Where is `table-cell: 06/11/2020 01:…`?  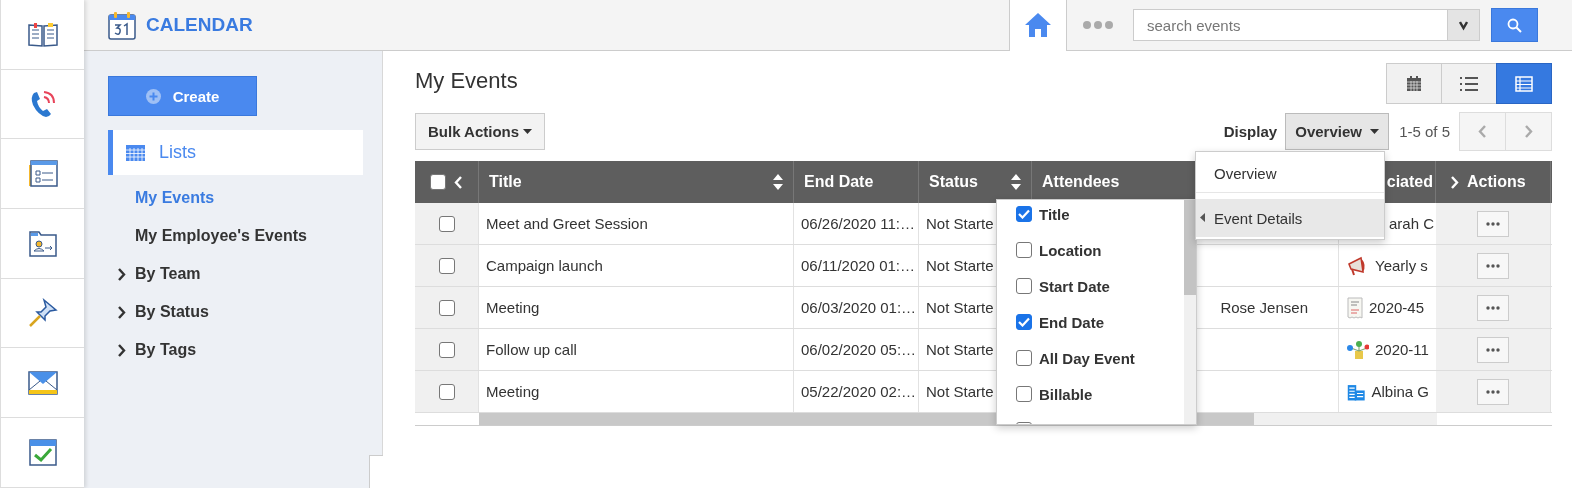
table-cell: 06/11/2020 01:… is located at coordinates (856, 265).